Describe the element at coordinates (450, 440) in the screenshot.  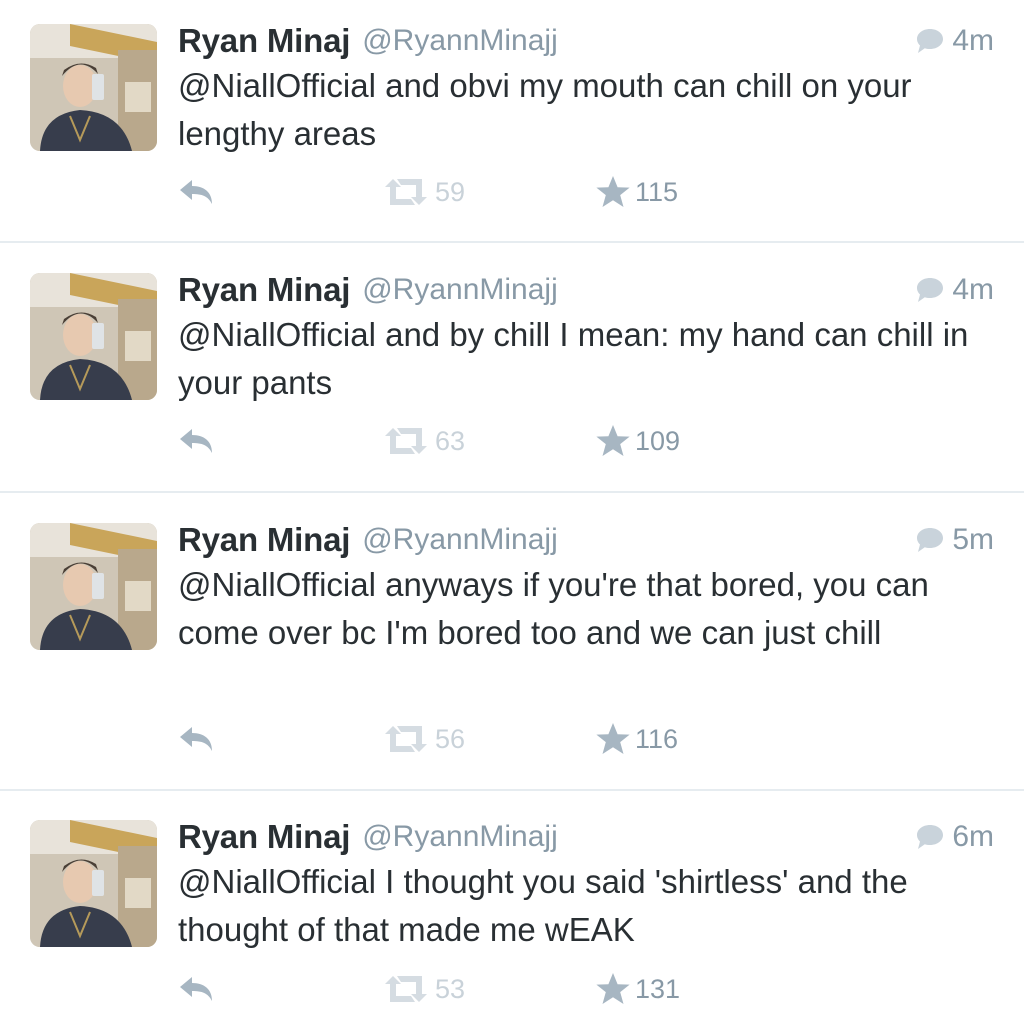
I see `retweet-count: 63` at that location.